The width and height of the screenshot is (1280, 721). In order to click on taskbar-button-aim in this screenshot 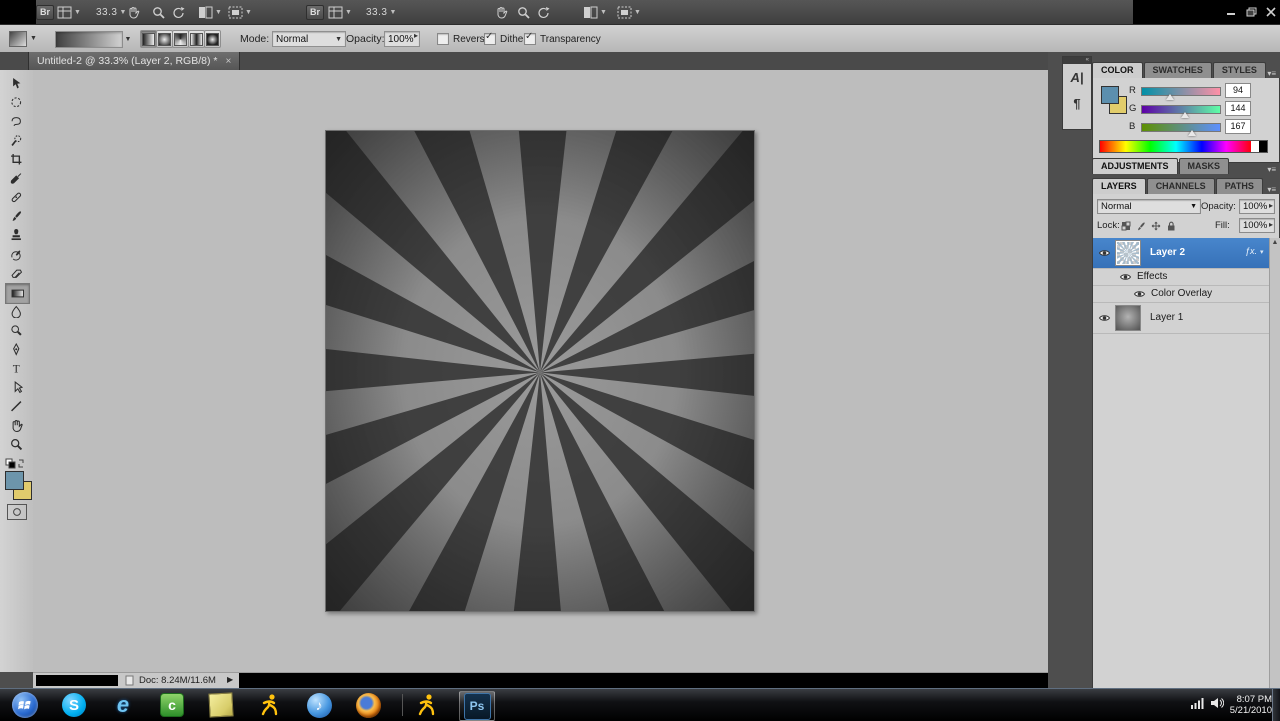, I will do `click(270, 705)`.